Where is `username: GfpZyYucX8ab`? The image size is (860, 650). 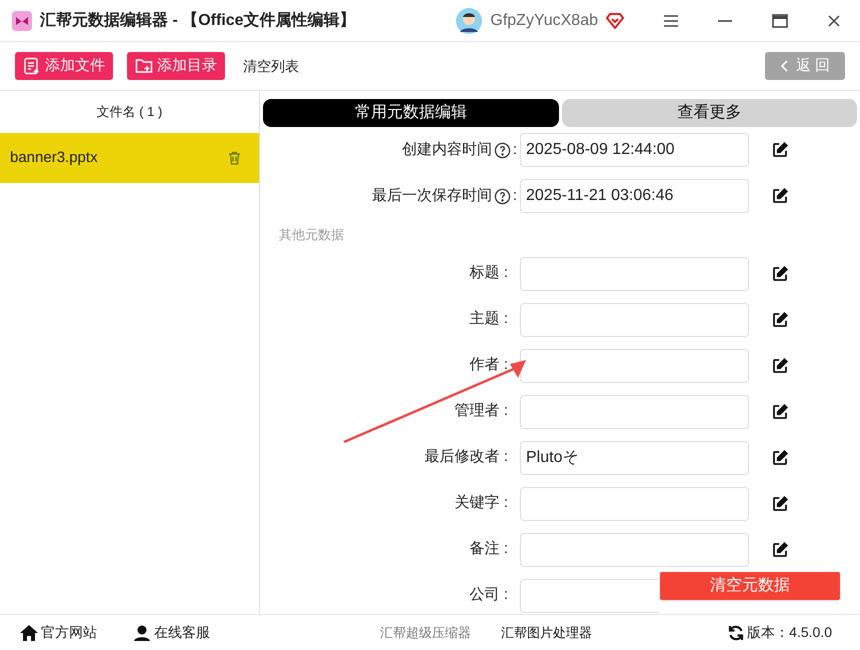 username: GfpZyYucX8ab is located at coordinates (544, 20).